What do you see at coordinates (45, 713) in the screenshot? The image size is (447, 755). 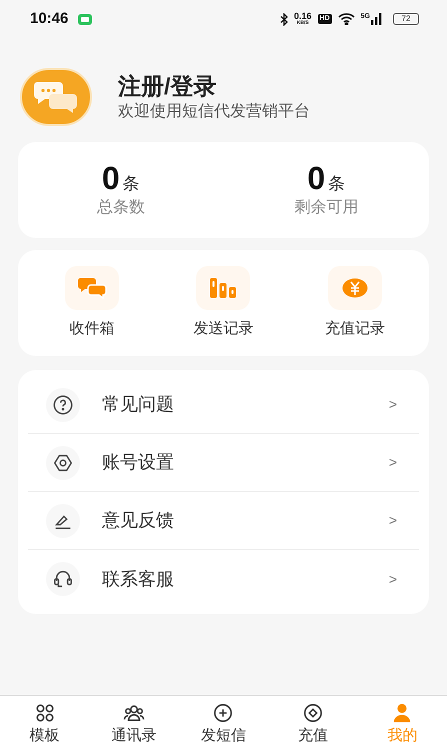 I see `grid-icon` at bounding box center [45, 713].